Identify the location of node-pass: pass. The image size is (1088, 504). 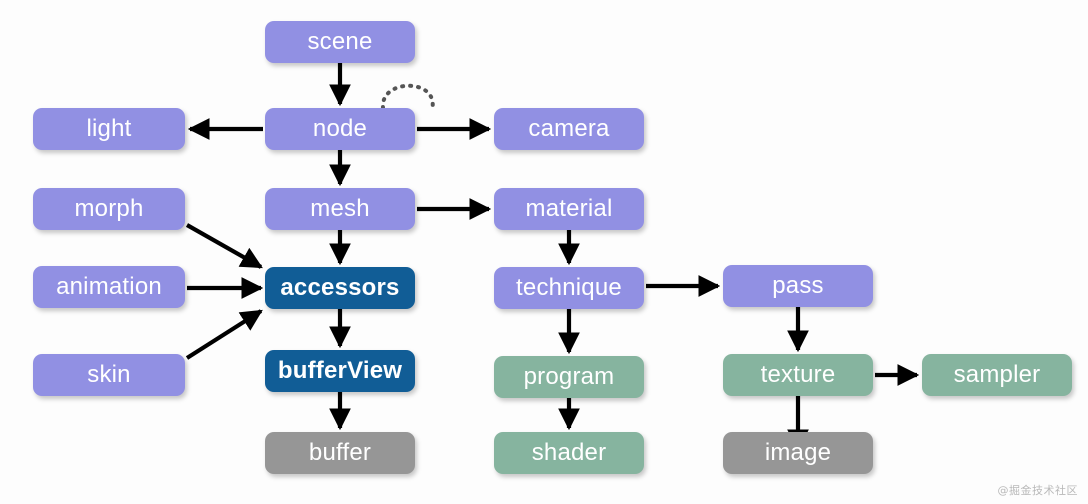
(798, 286).